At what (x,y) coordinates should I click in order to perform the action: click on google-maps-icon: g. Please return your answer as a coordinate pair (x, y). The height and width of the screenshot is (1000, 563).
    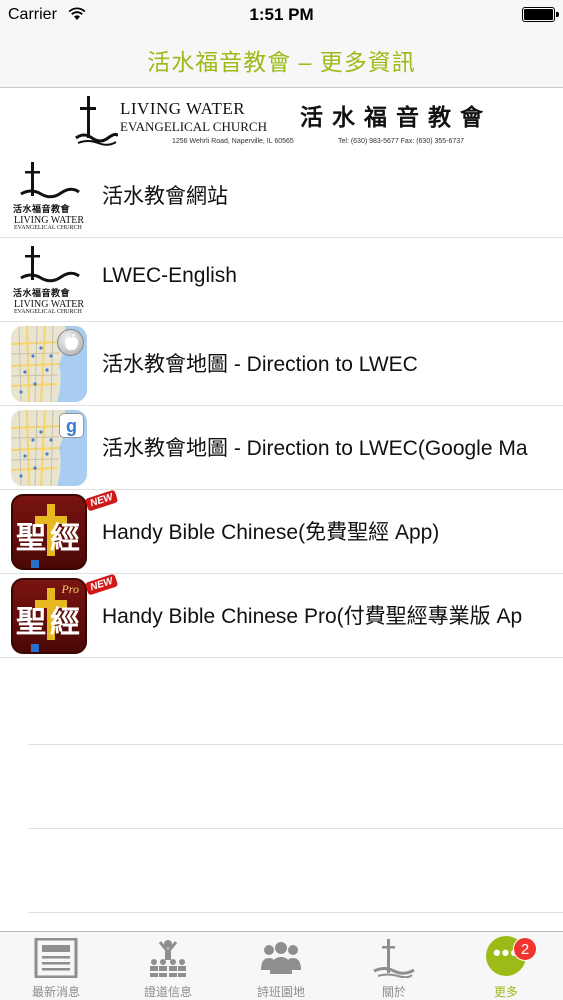
    Looking at the image, I should click on (49, 448).